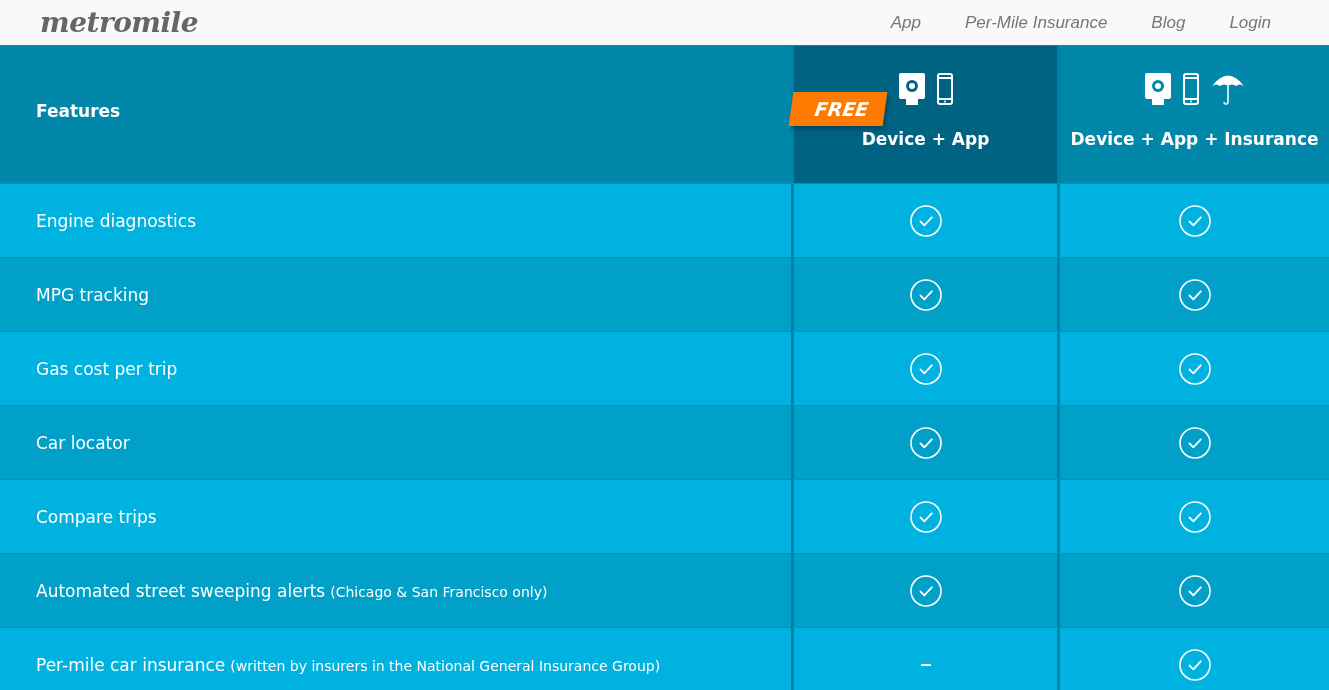  I want to click on plan-name: Device + App + Insurance, so click(1194, 138).